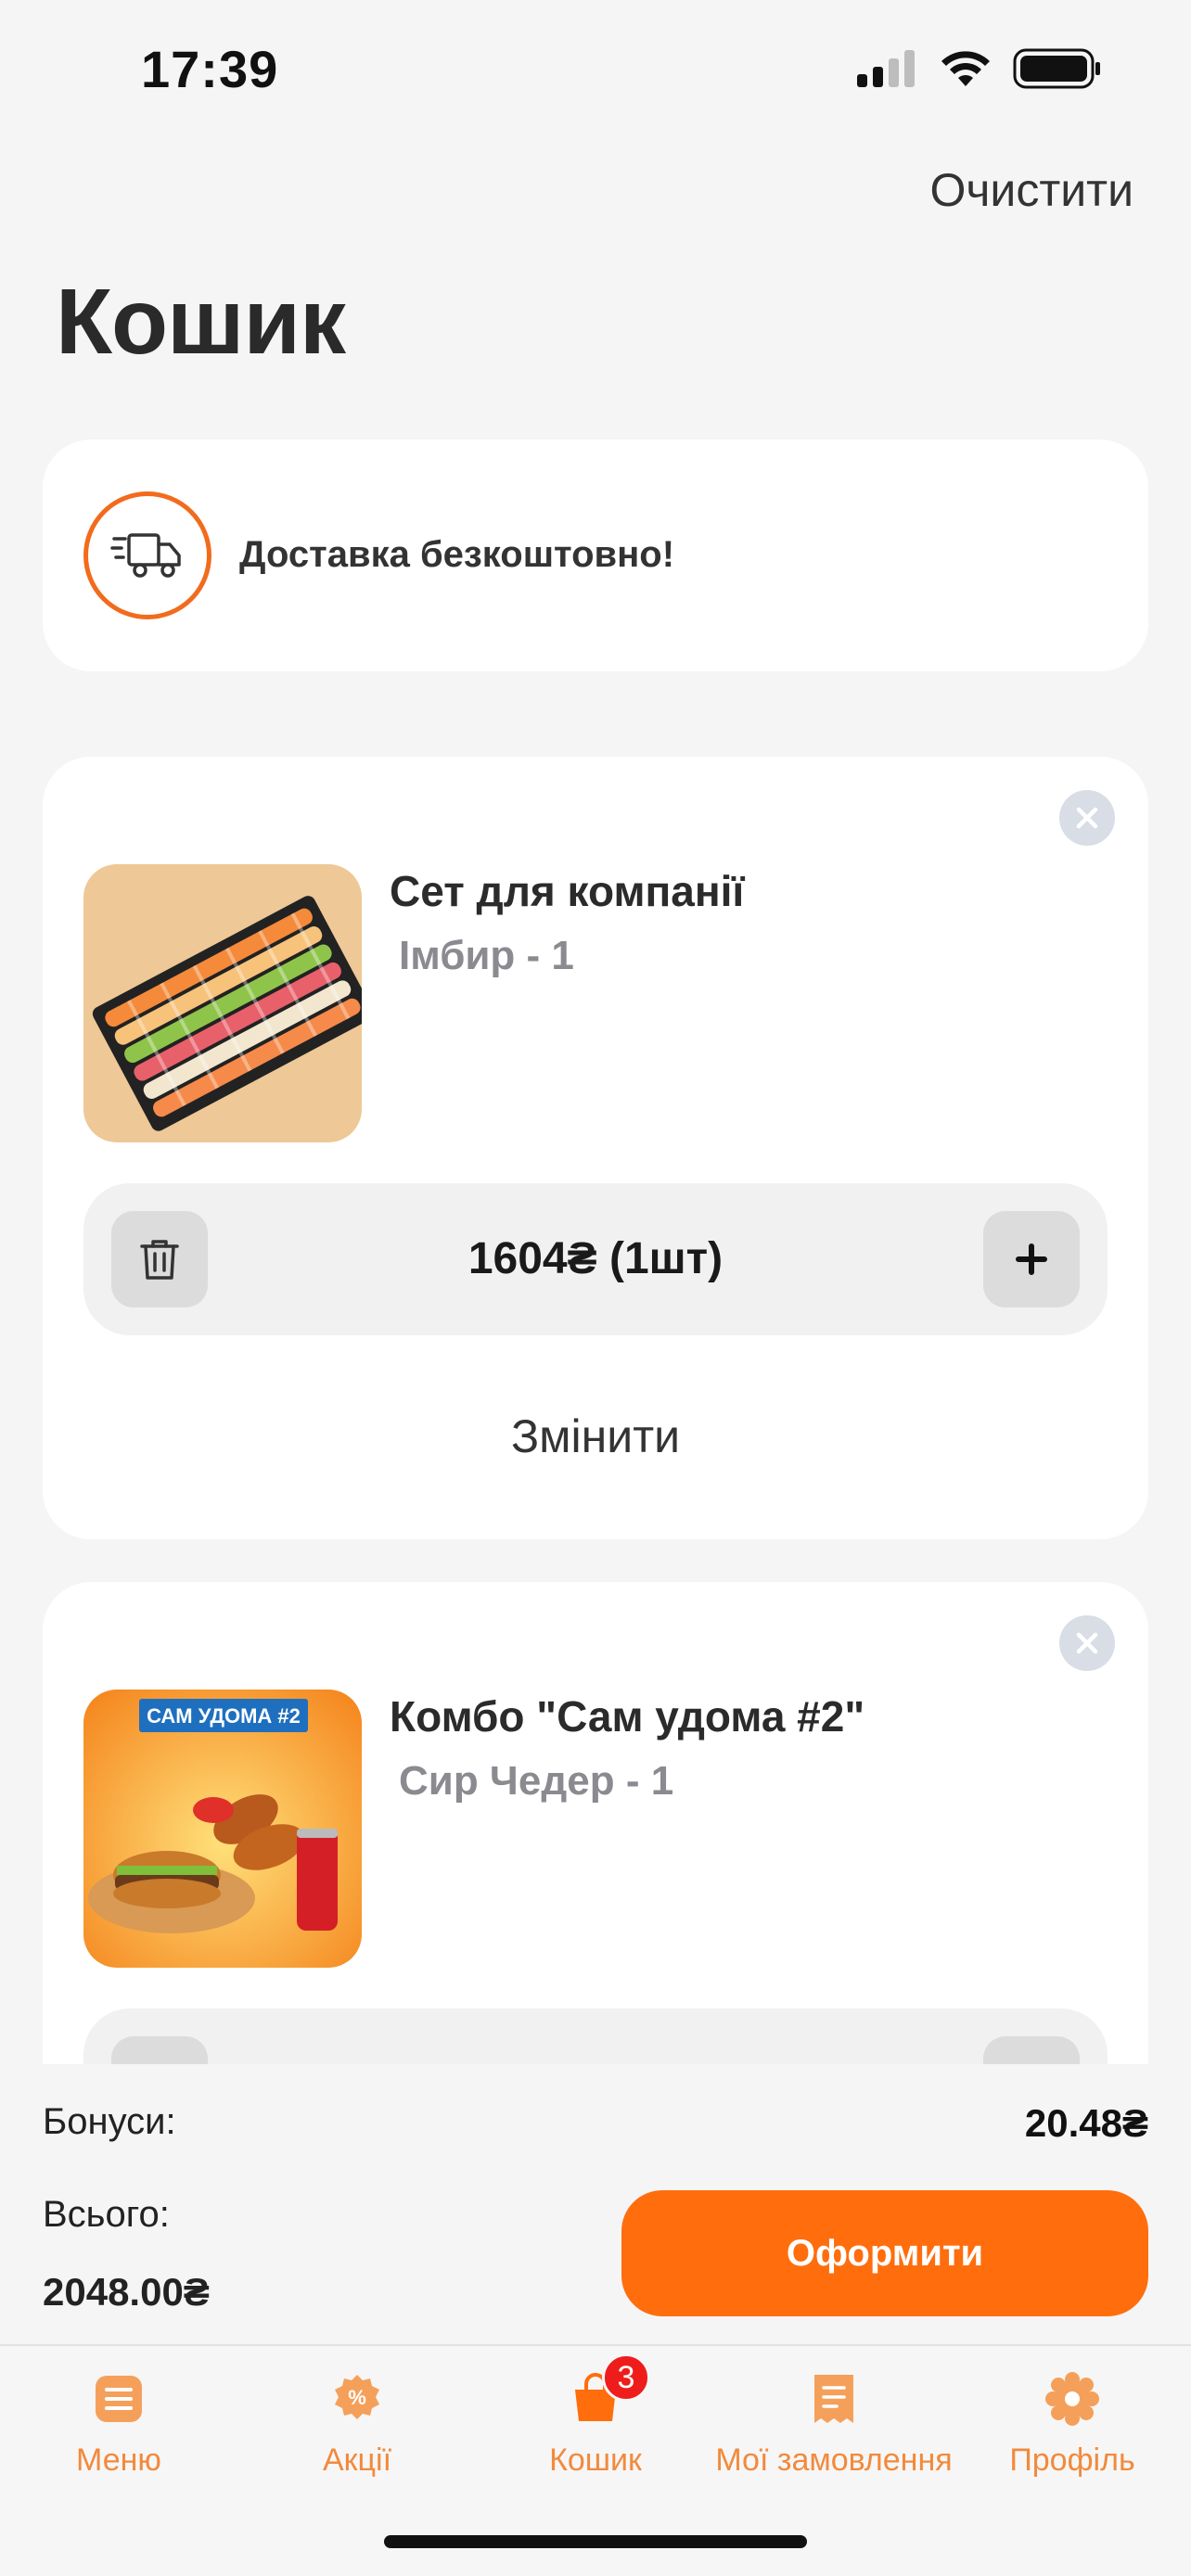 This screenshot has width=1191, height=2576. What do you see at coordinates (595, 1436) in the screenshot?
I see `change-item-button: Змінити` at bounding box center [595, 1436].